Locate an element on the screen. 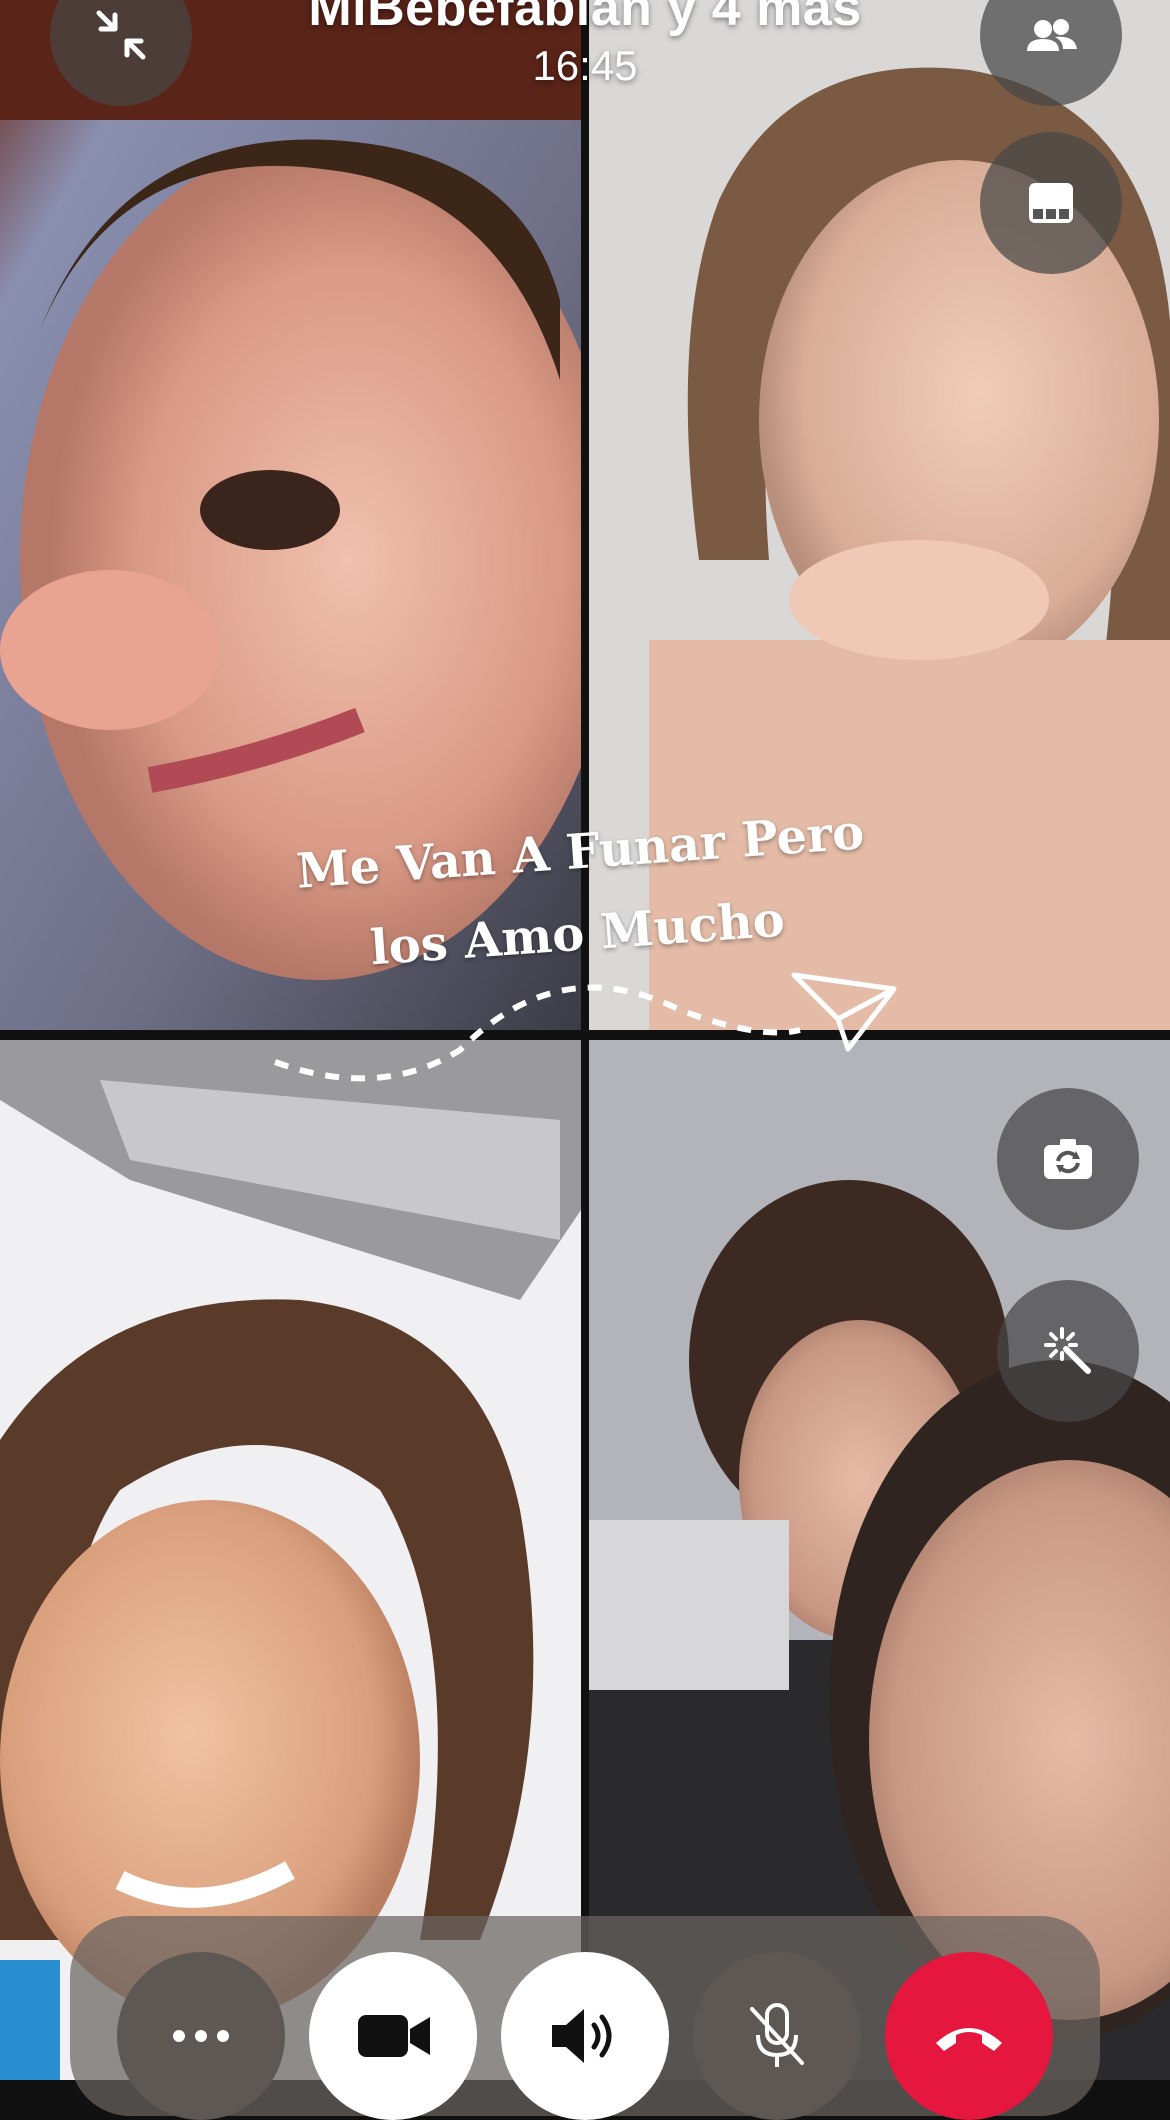  minimize-icon is located at coordinates (121, 35).